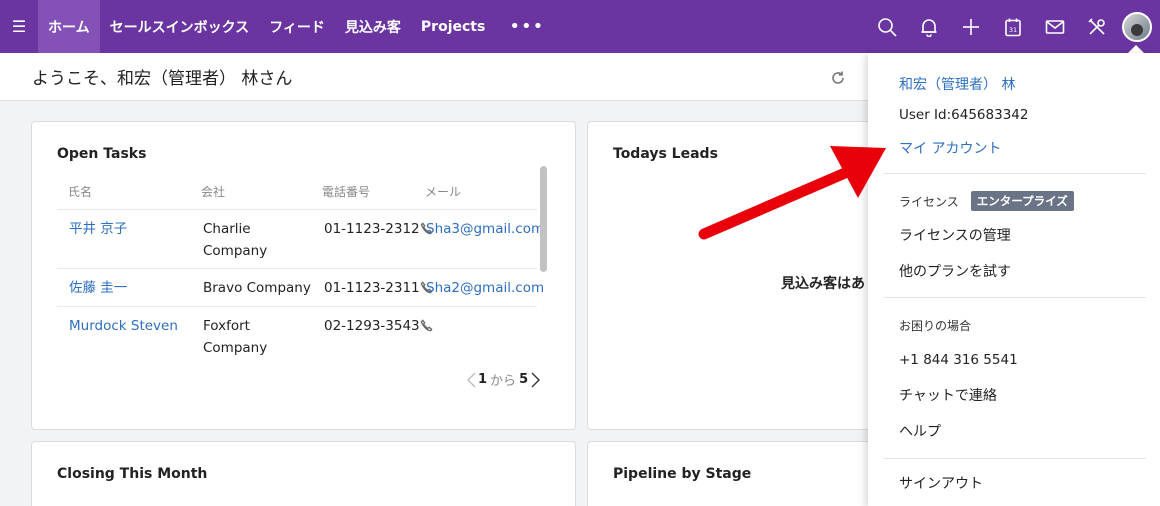 The image size is (1160, 506). I want to click on task-company: Charlie Company, so click(235, 240).